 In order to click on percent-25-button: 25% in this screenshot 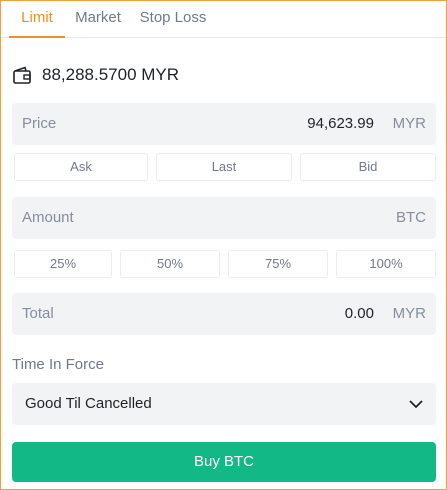, I will do `click(63, 264)`.